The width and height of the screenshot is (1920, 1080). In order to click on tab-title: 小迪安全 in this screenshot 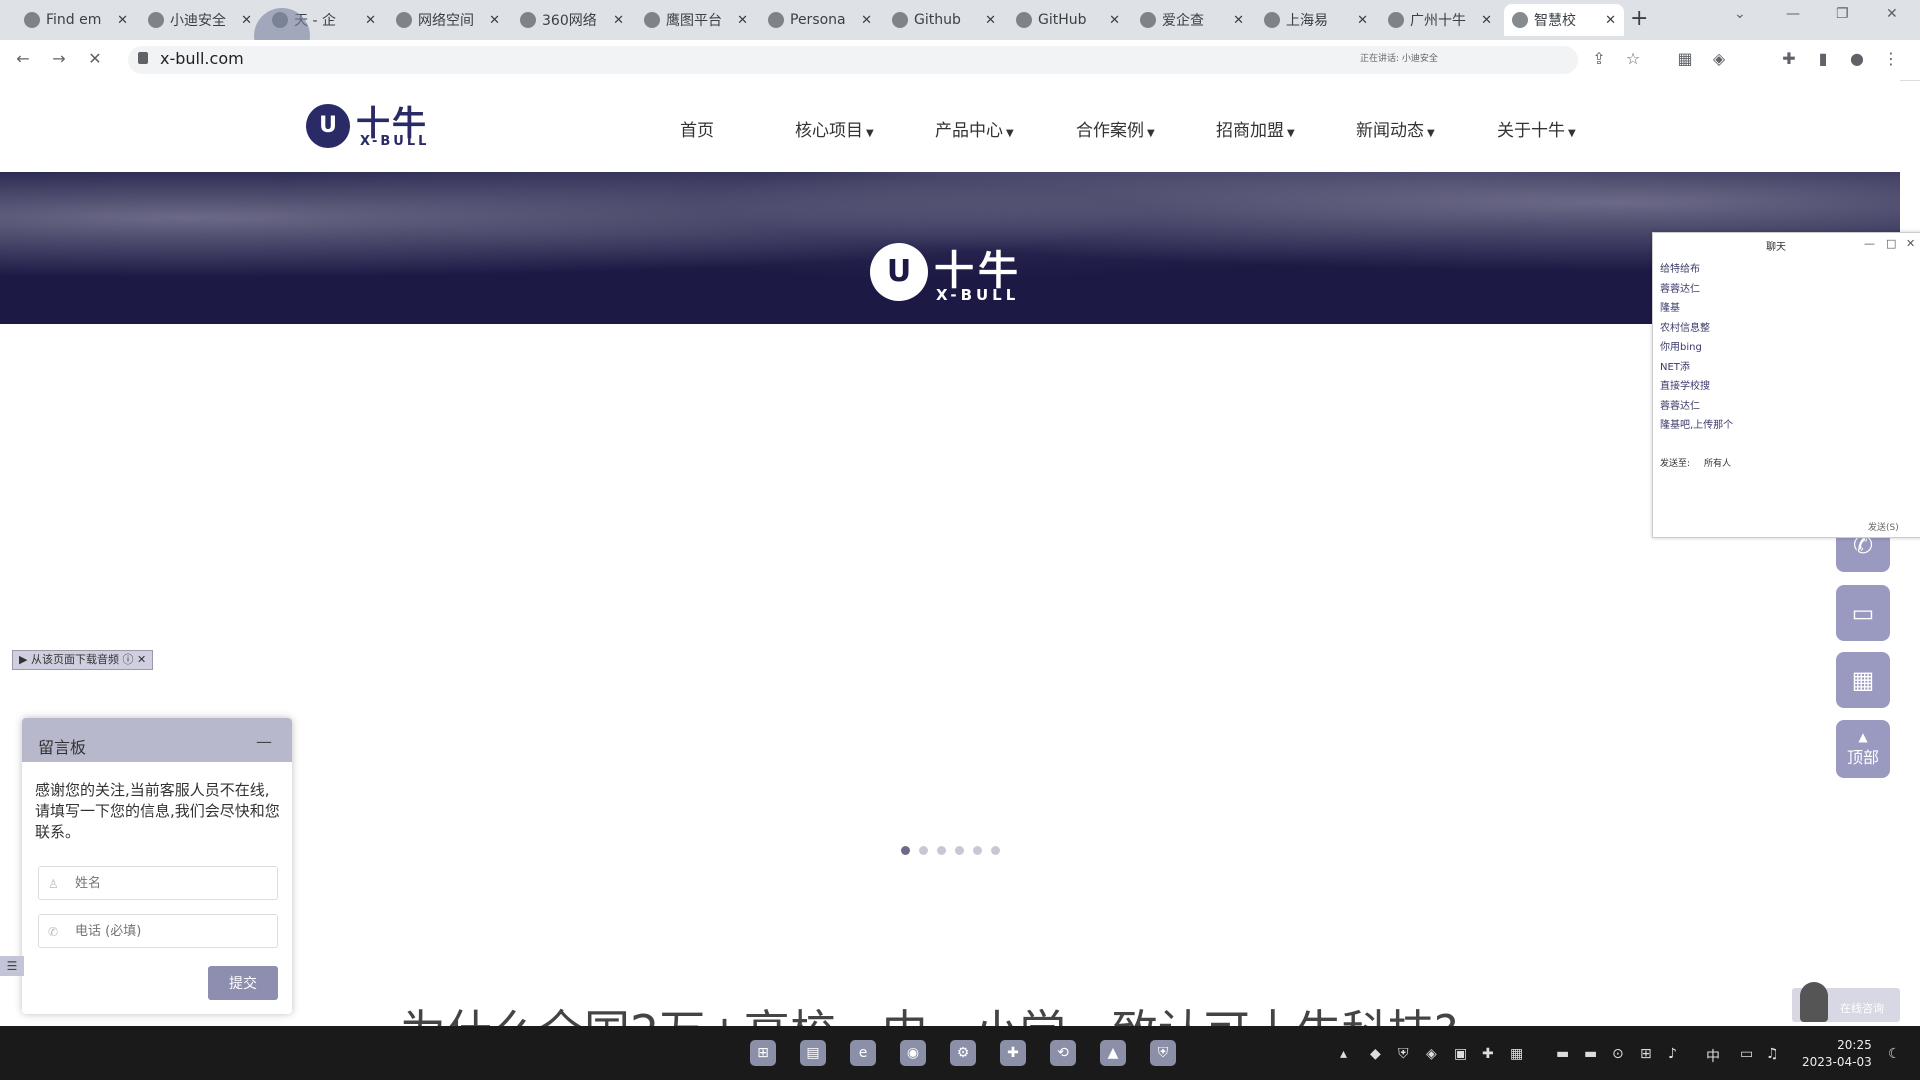, I will do `click(198, 21)`.